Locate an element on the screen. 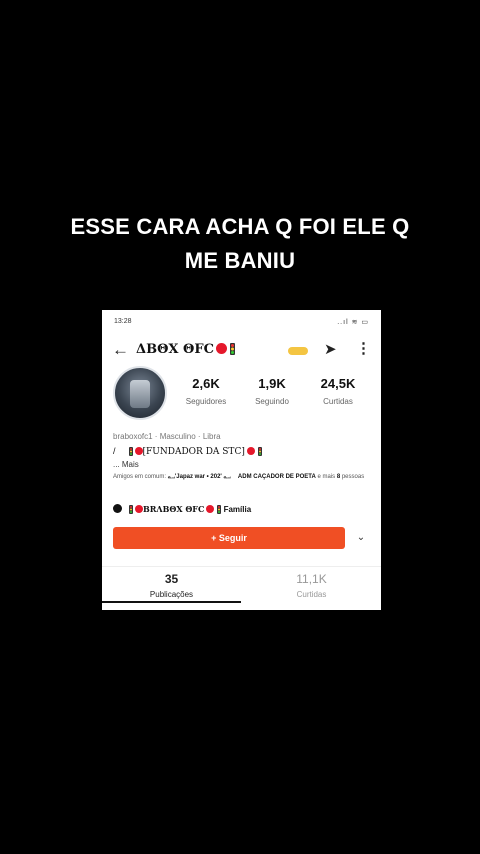 The image size is (480, 854). status-time: 13:28 is located at coordinates (123, 321).